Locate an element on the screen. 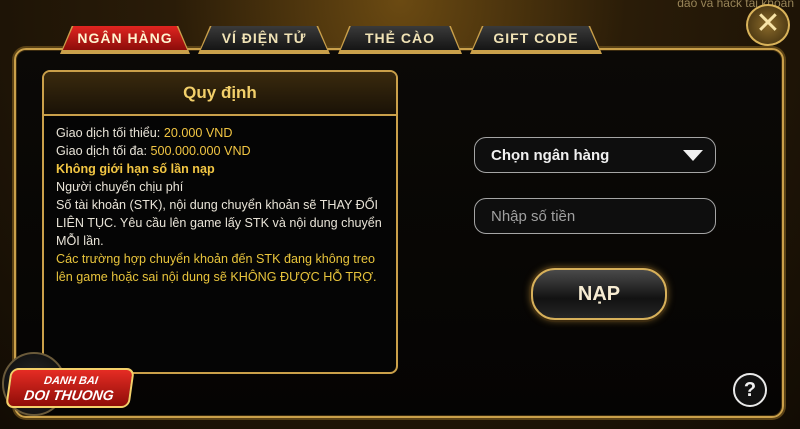  amount-input is located at coordinates (603, 216).